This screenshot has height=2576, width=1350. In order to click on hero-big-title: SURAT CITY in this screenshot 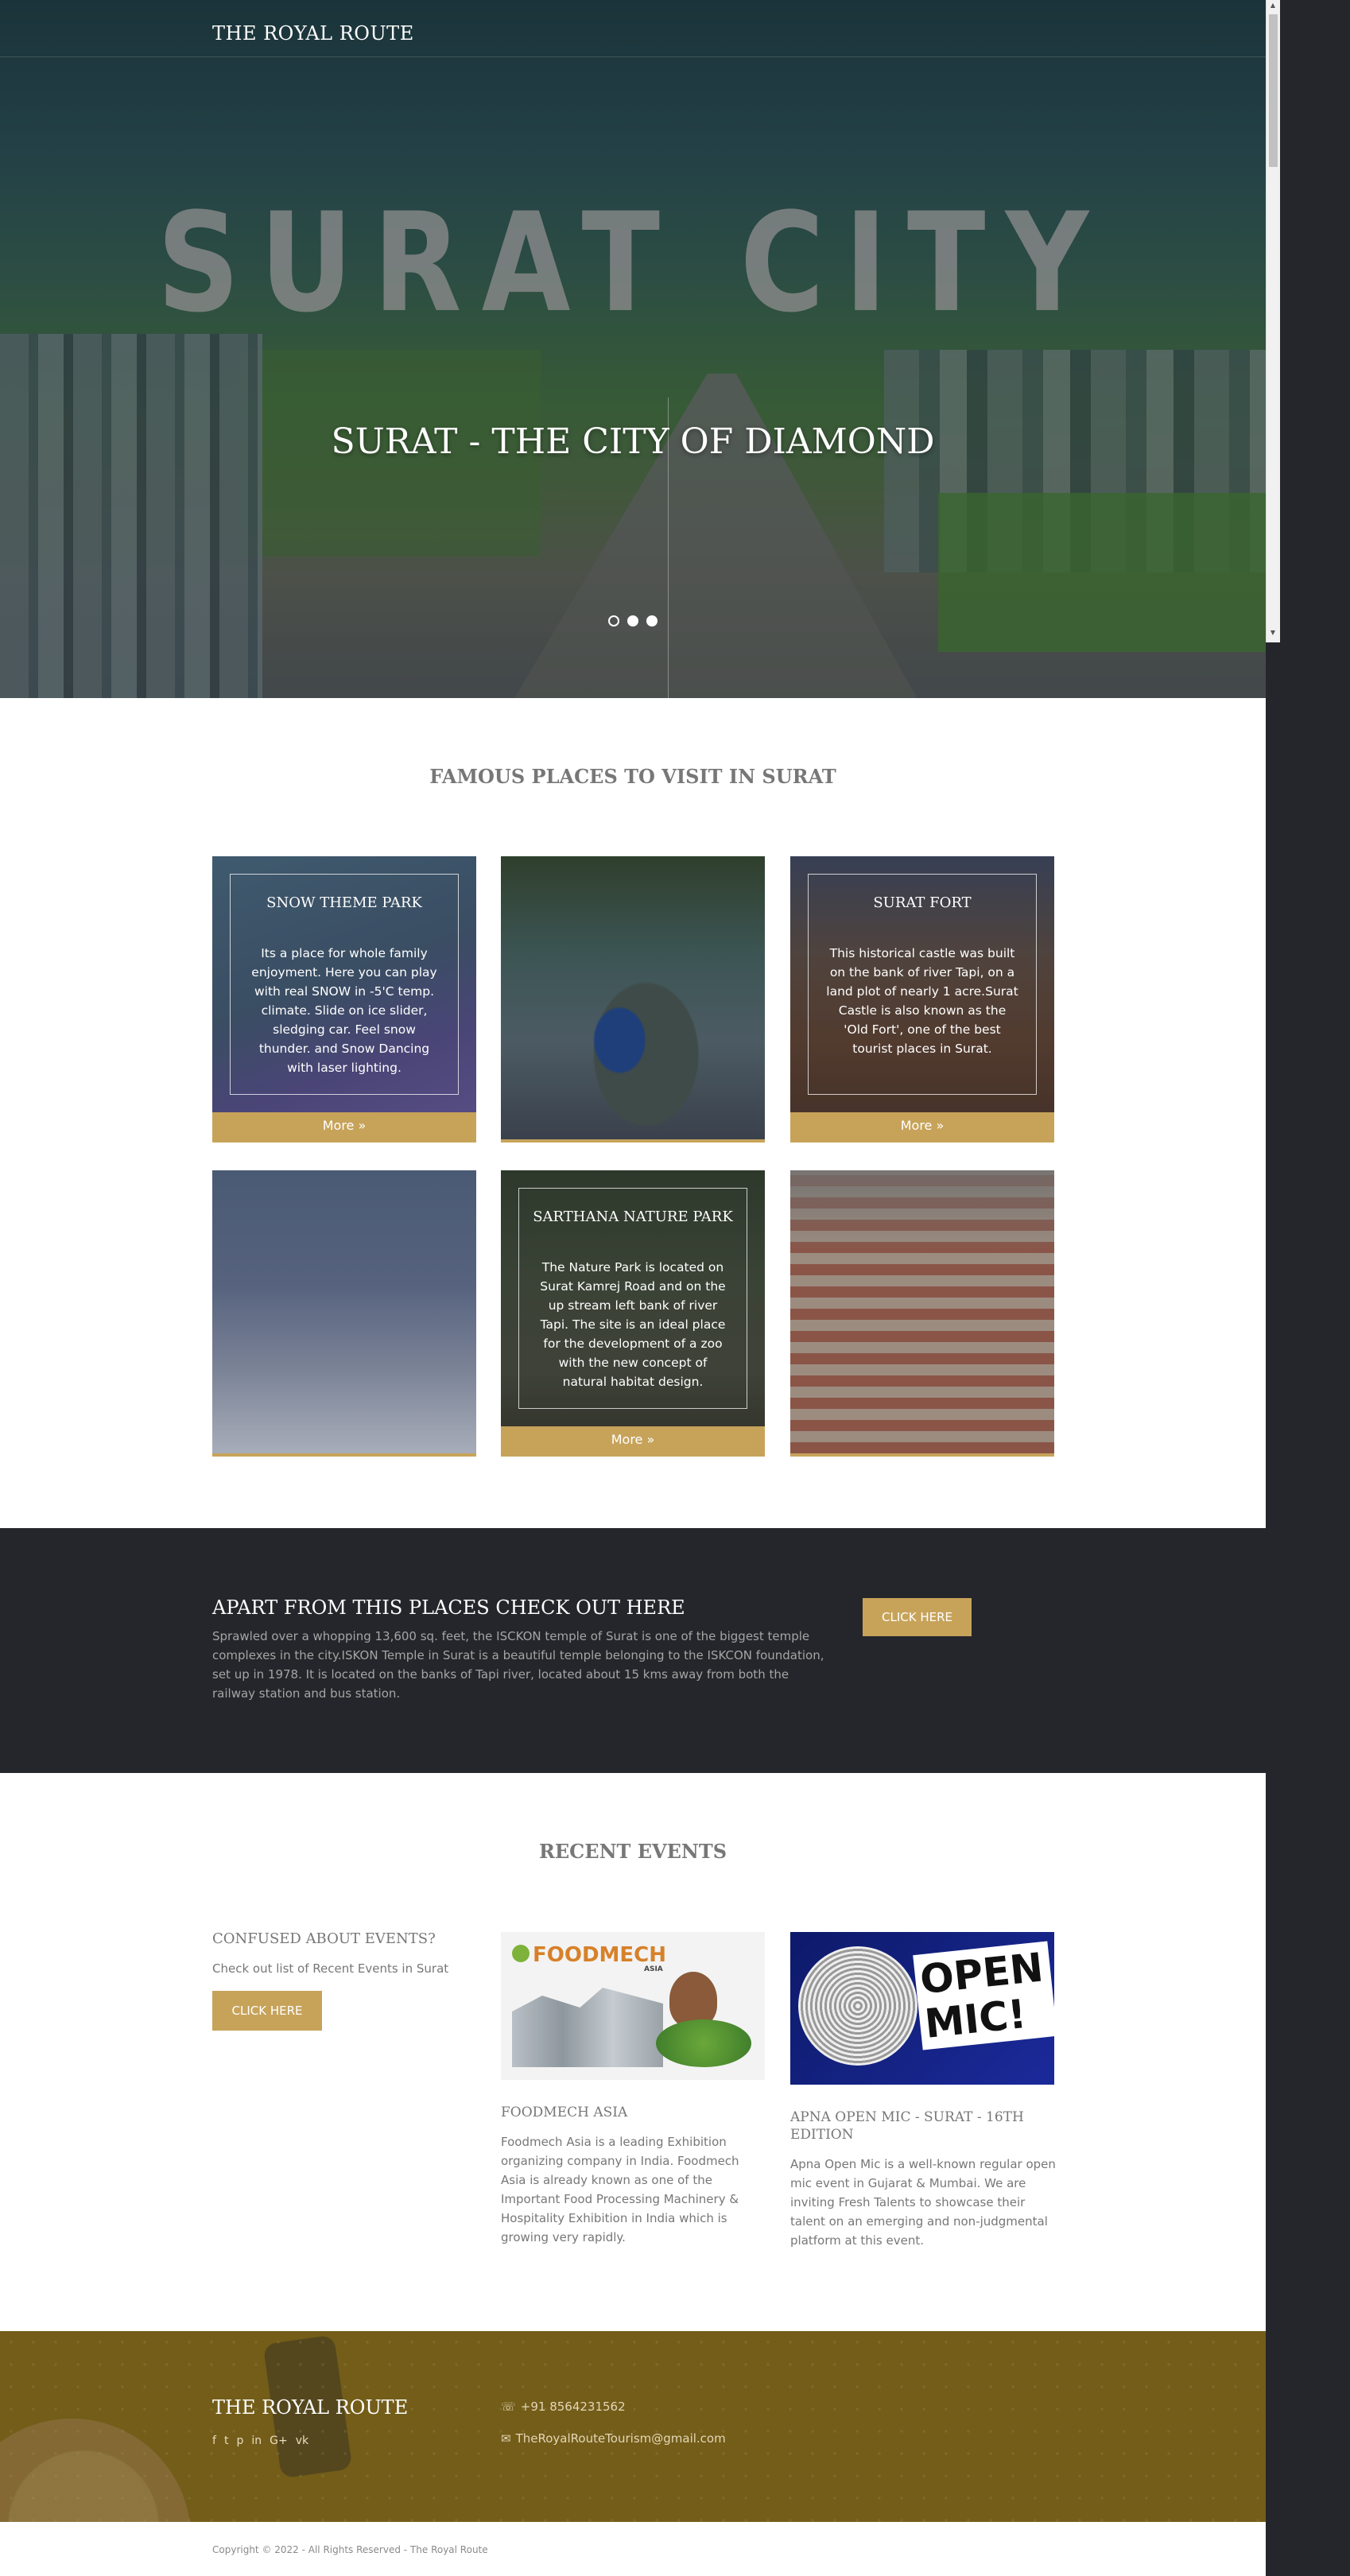, I will do `click(633, 263)`.